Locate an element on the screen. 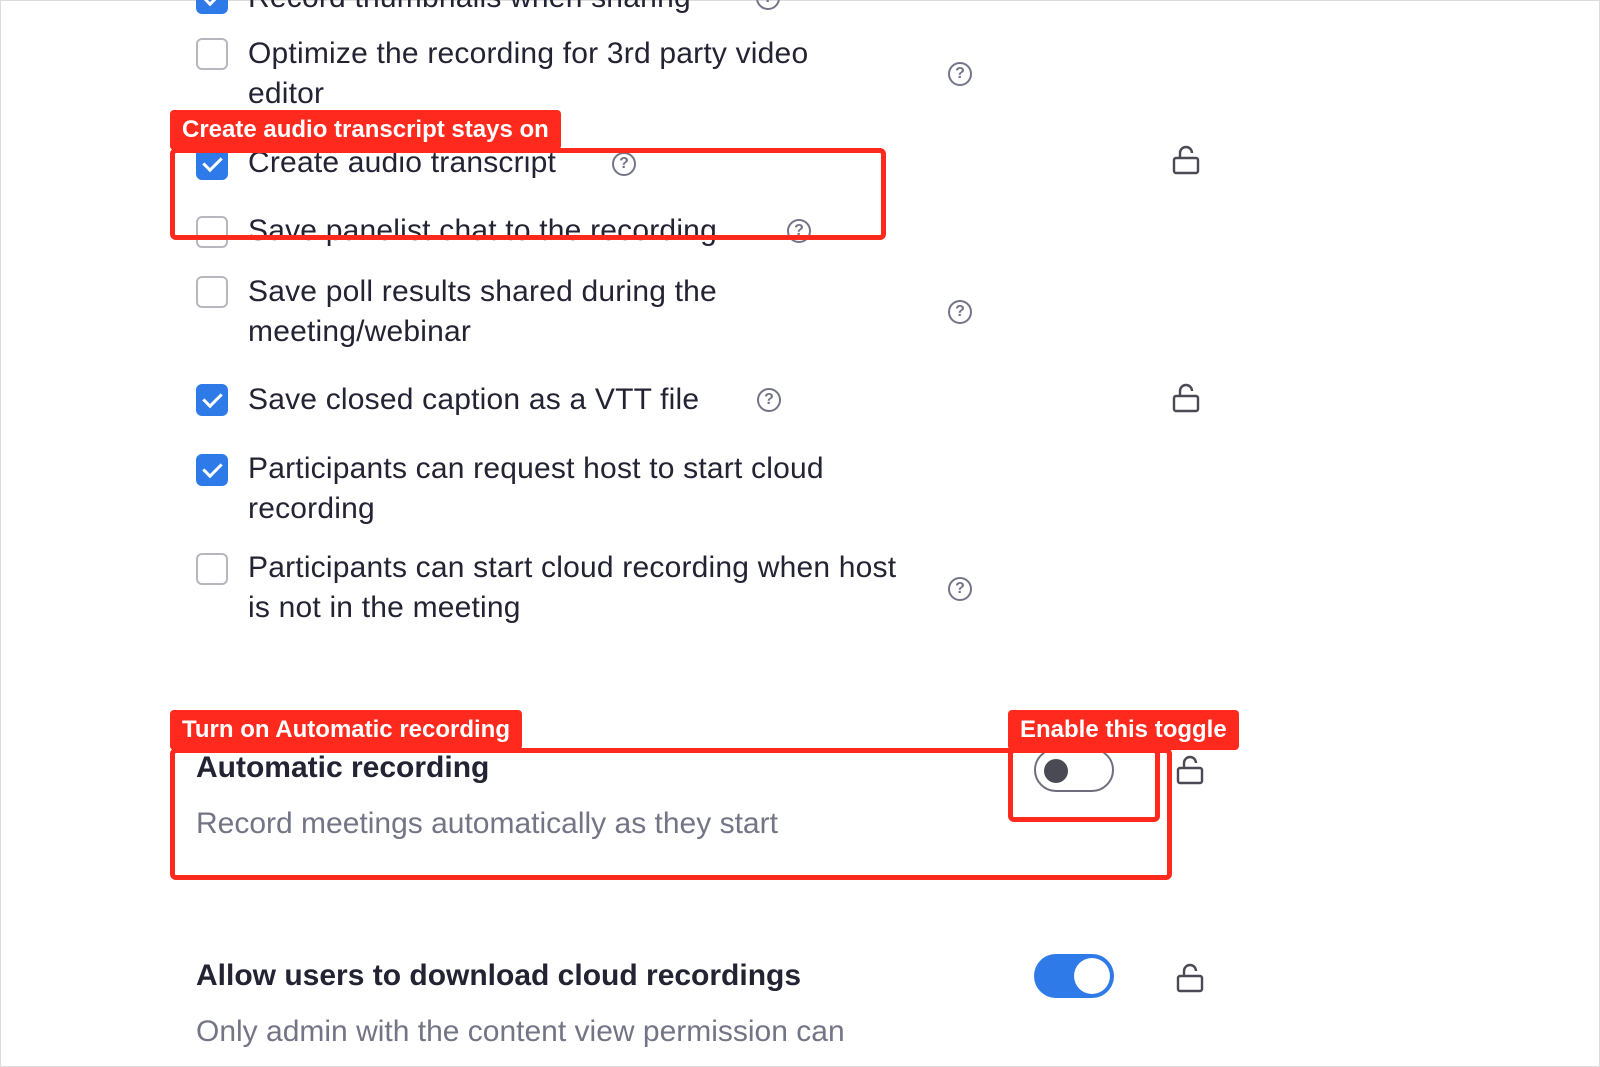  annotation-toggle-label: Enable this toggle is located at coordinates (1123, 730).